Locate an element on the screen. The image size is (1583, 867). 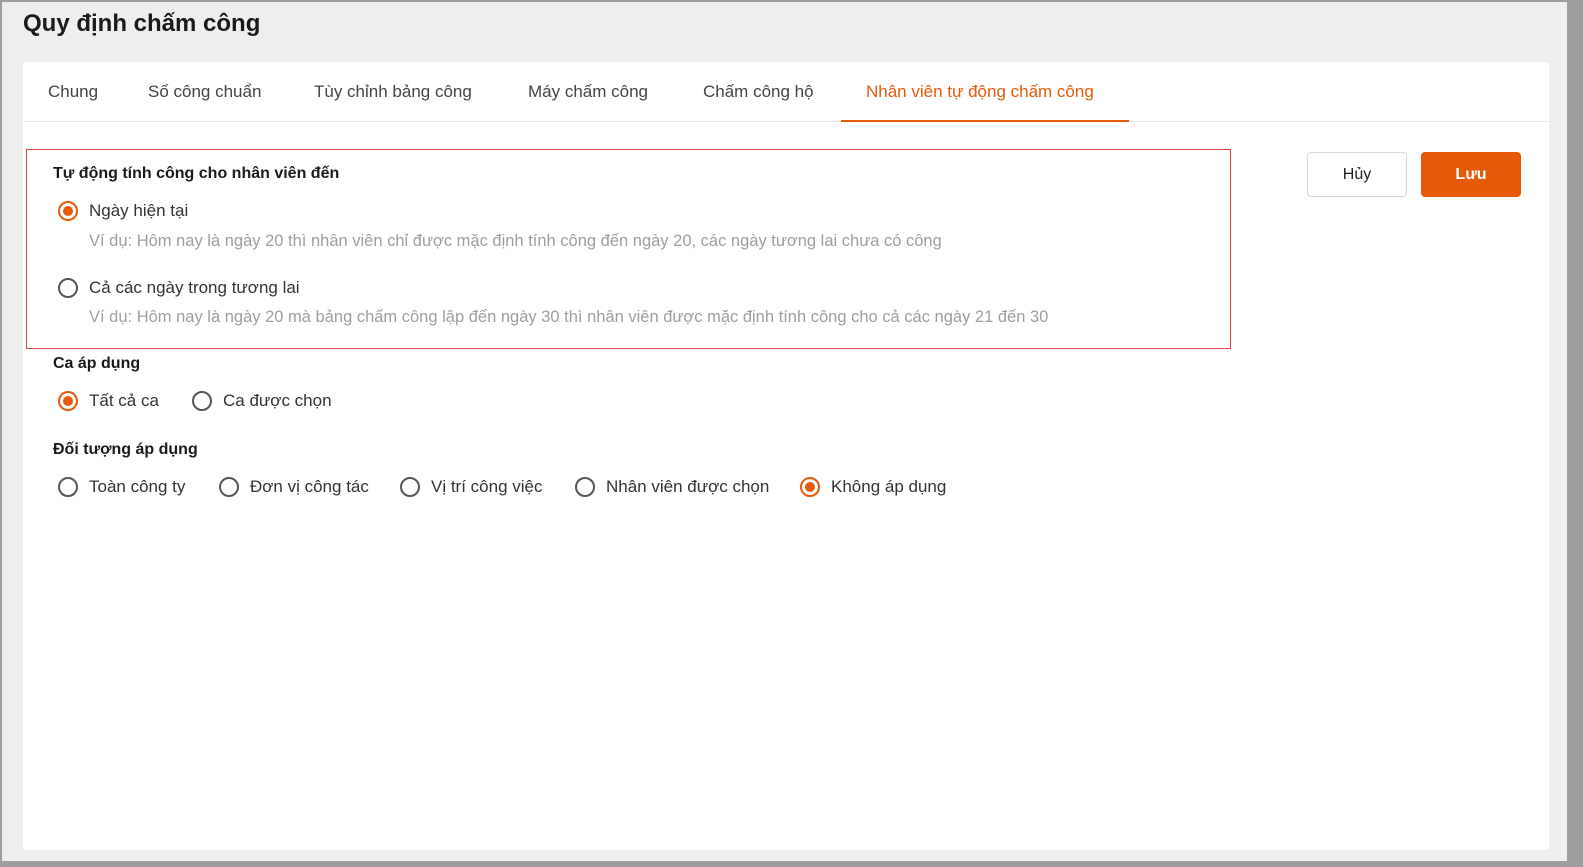
save-button: Lưu is located at coordinates (1471, 174).